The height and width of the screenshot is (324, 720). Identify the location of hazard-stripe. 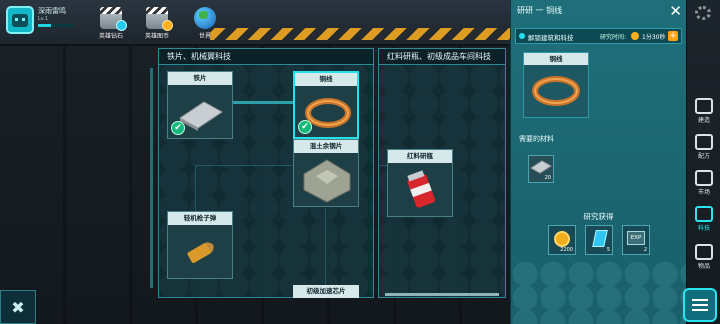
(360, 34).